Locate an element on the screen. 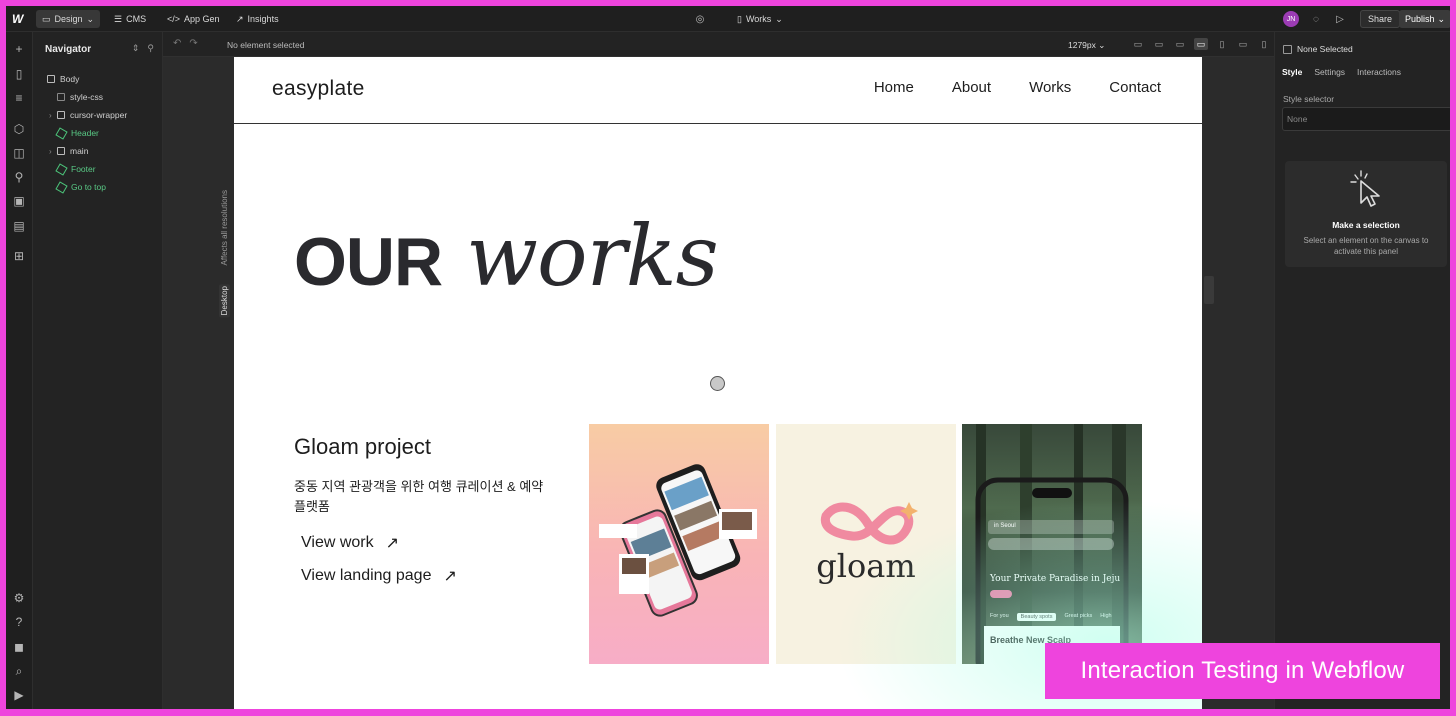 This screenshot has width=1456, height=716. affects-all-label: Affects all resolutions is located at coordinates (224, 228).